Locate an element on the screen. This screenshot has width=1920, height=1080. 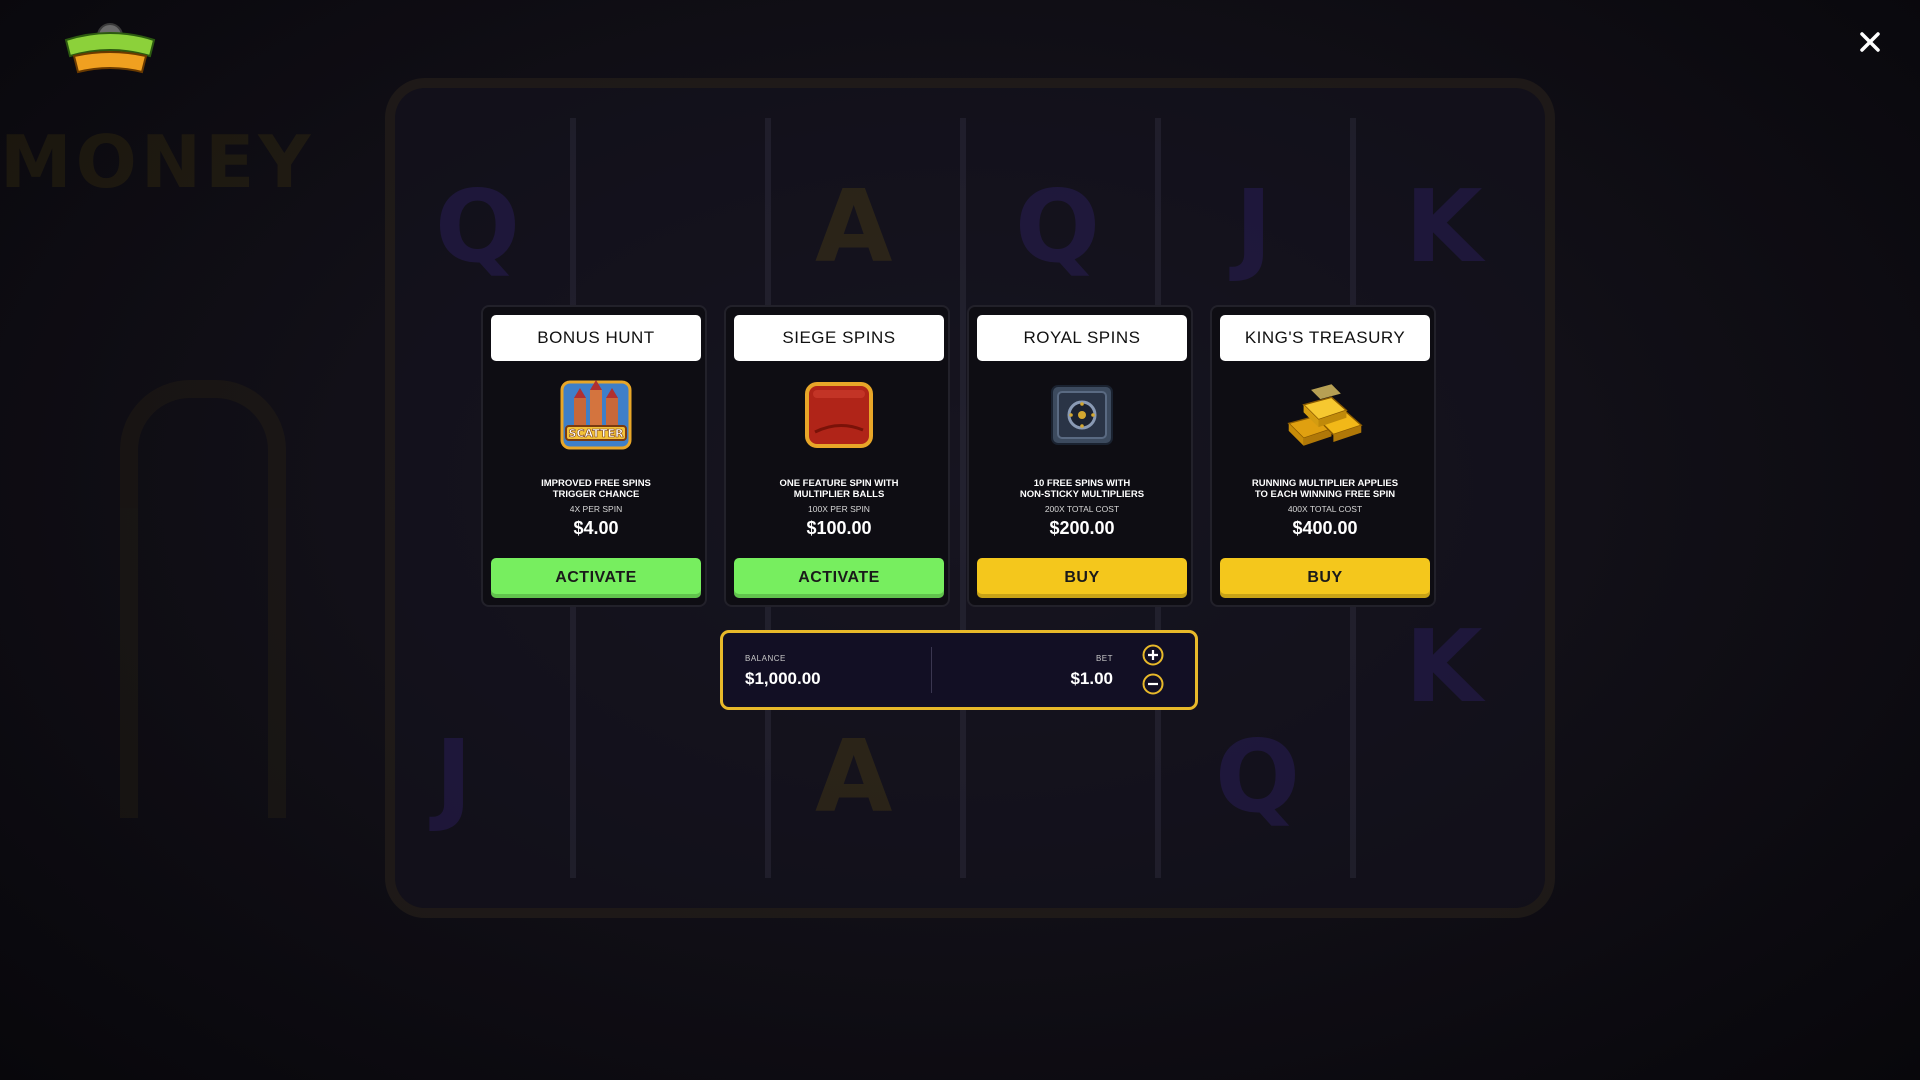
bet-value: $1.00 is located at coordinates (1091, 678).